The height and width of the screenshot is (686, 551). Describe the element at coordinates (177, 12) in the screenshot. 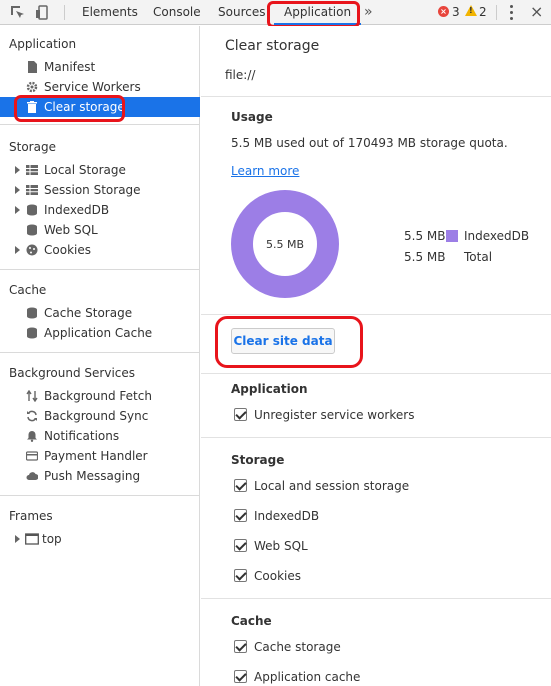

I see `tab-console: Console` at that location.